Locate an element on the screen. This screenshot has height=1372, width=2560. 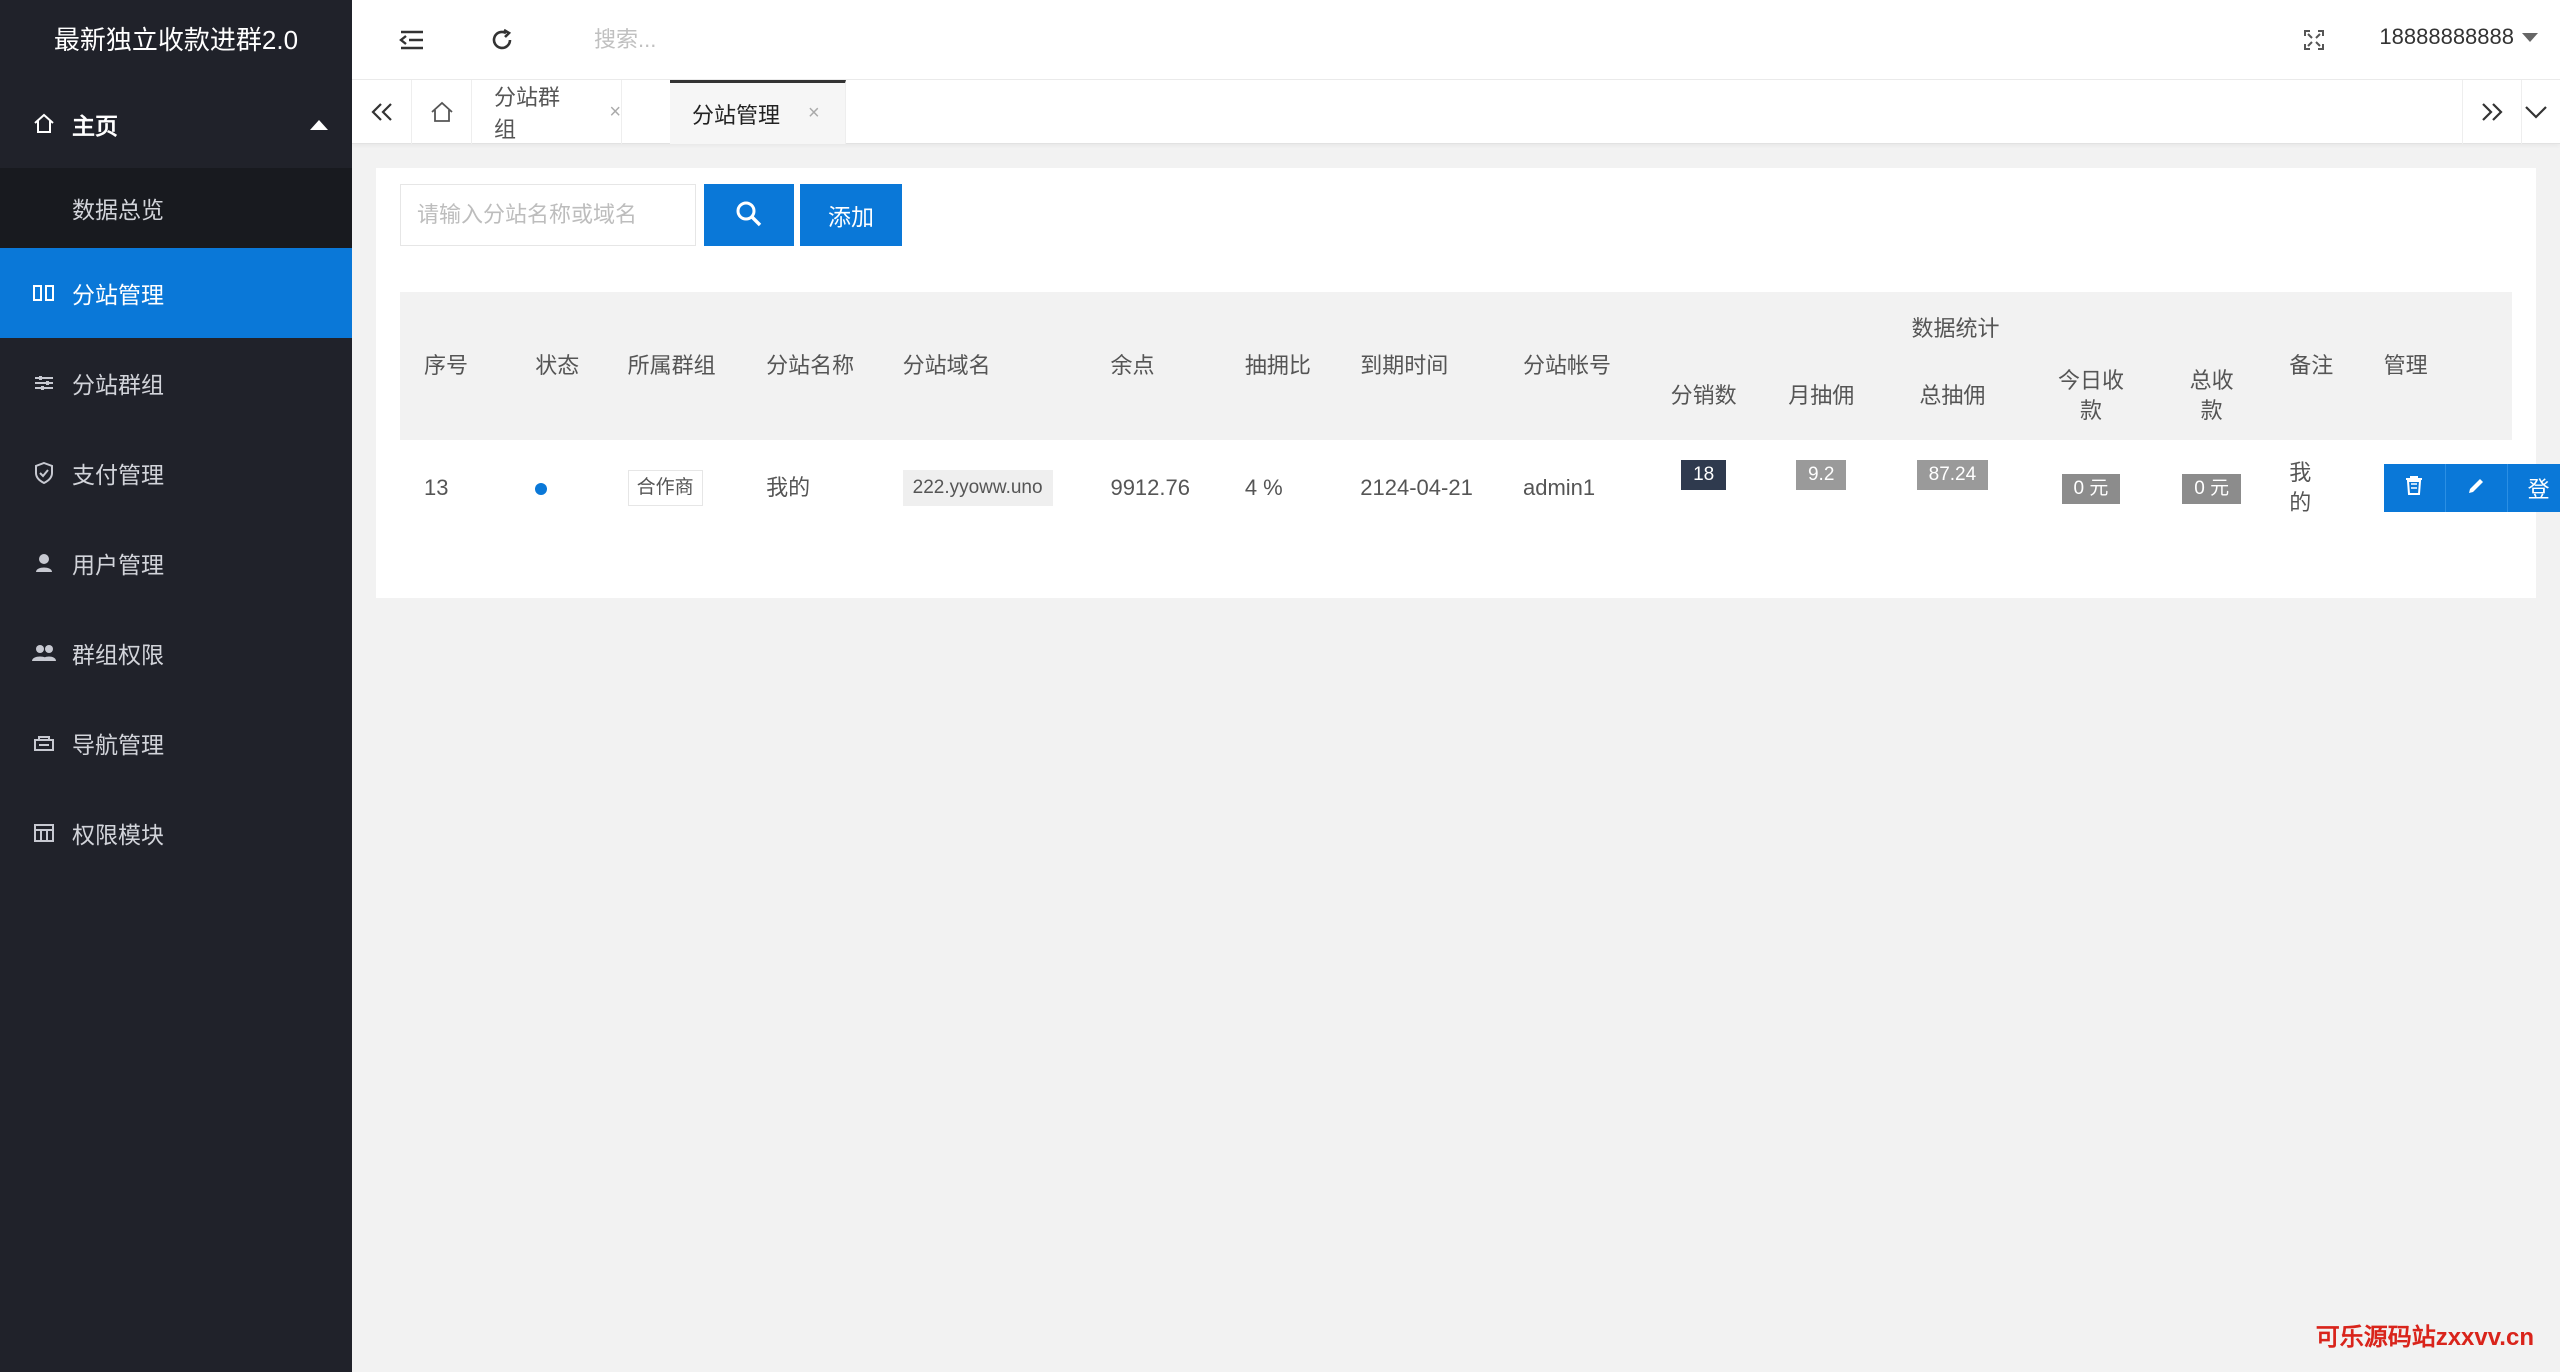
sidebar-item-label: 群组权限 is located at coordinates (118, 655).